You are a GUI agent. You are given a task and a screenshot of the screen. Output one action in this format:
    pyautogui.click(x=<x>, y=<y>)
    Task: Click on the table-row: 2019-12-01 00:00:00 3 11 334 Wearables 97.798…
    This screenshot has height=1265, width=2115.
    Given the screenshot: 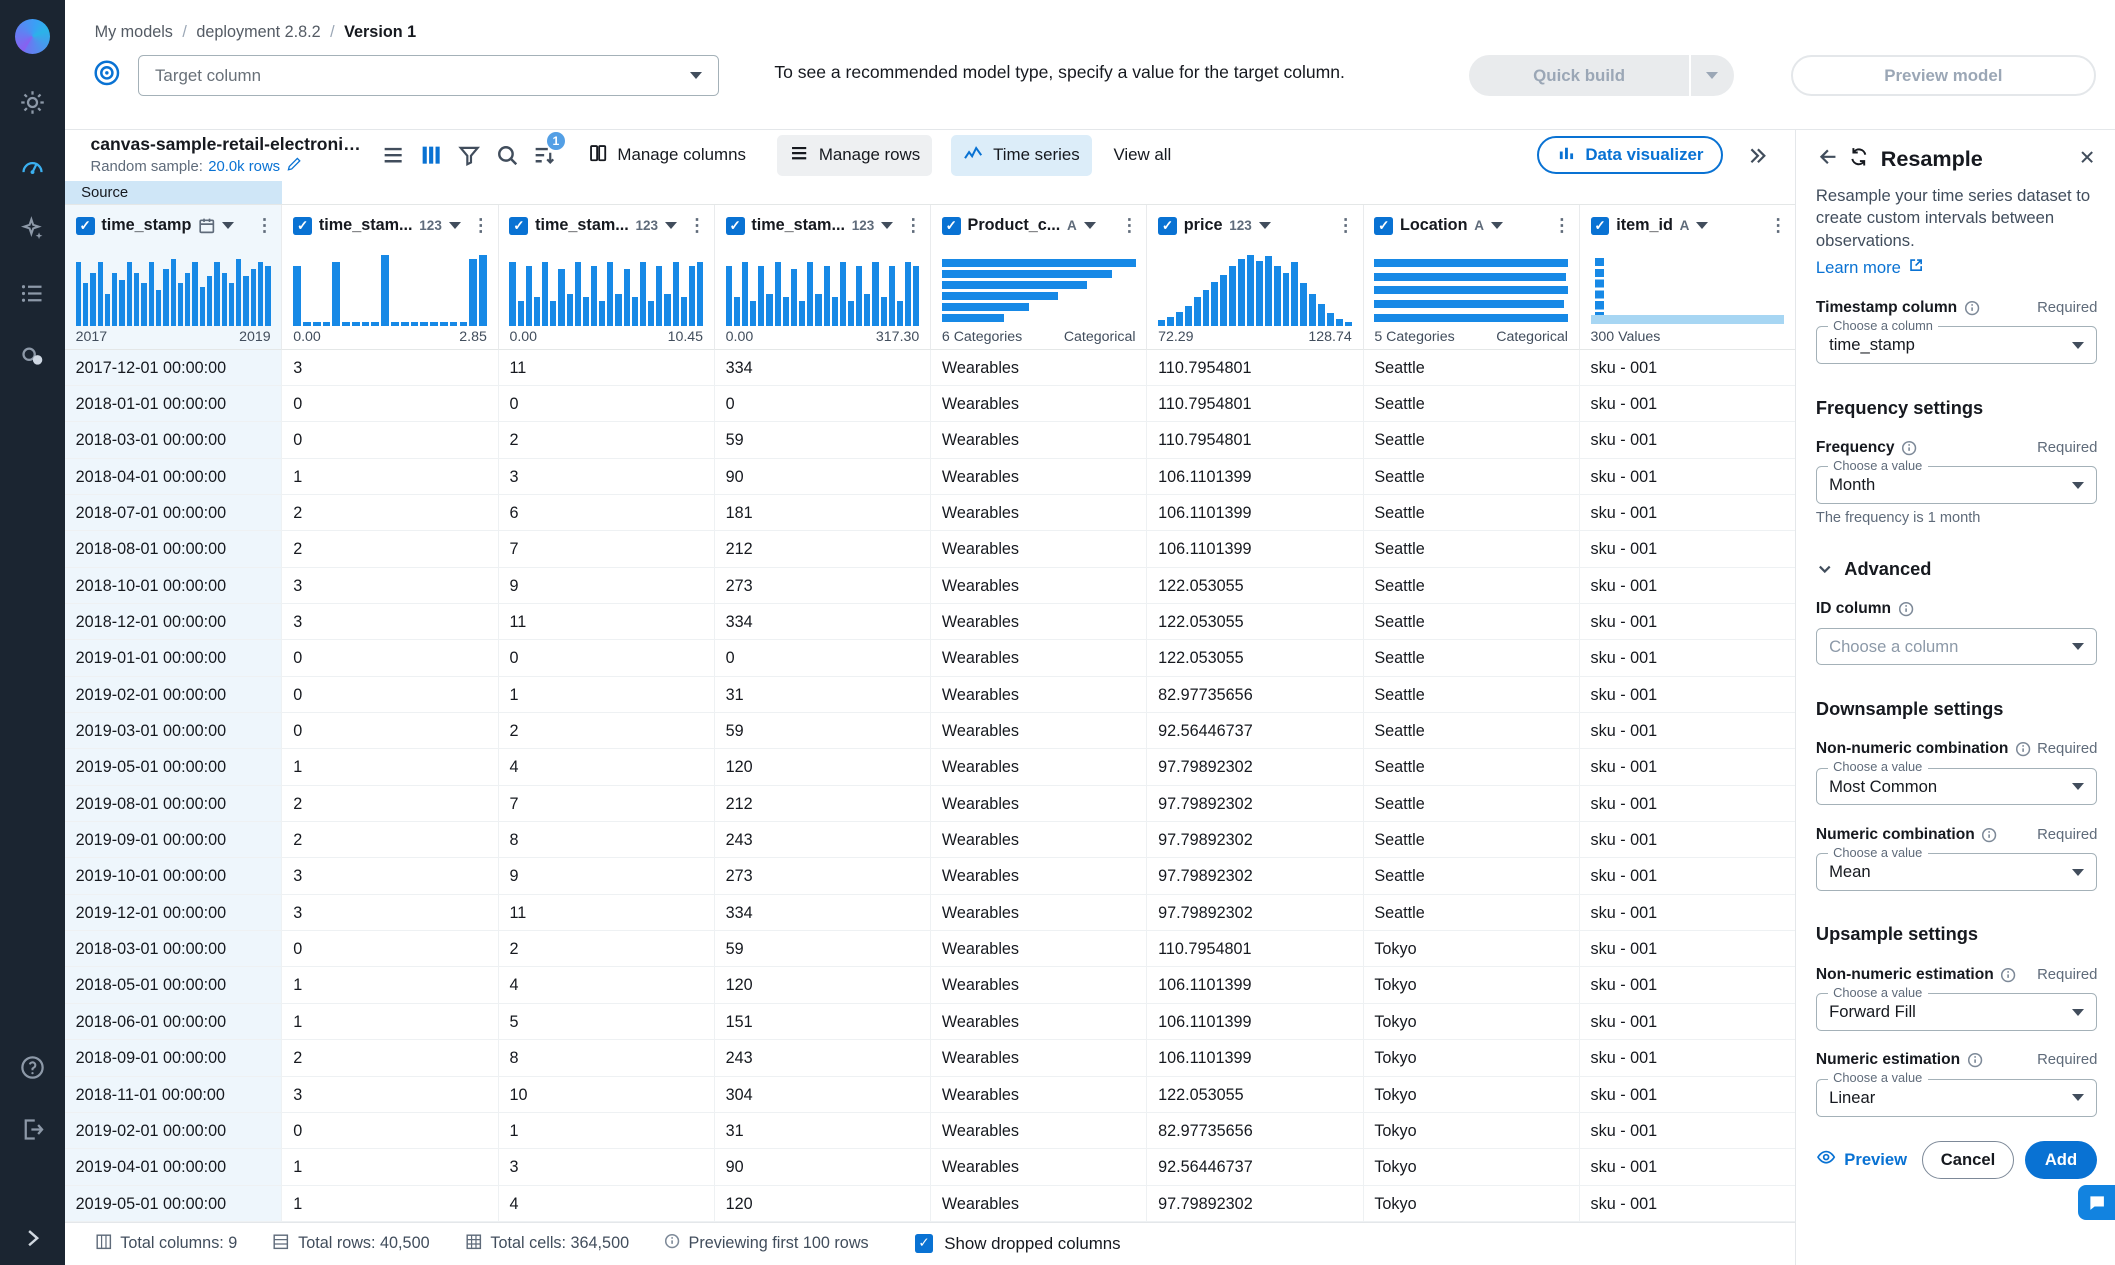 What is the action you would take?
    pyautogui.click(x=930, y=913)
    